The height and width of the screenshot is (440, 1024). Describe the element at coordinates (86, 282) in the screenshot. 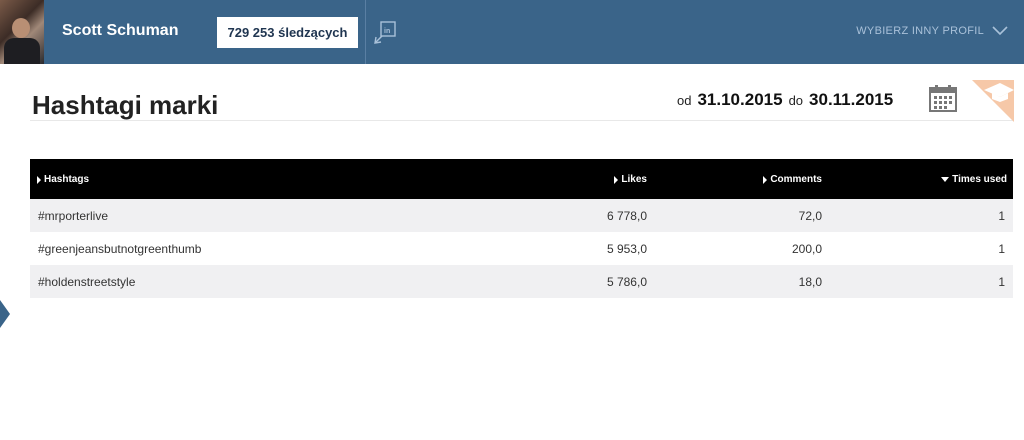

I see `cell-hashtag: #holdenstreetstyle` at that location.